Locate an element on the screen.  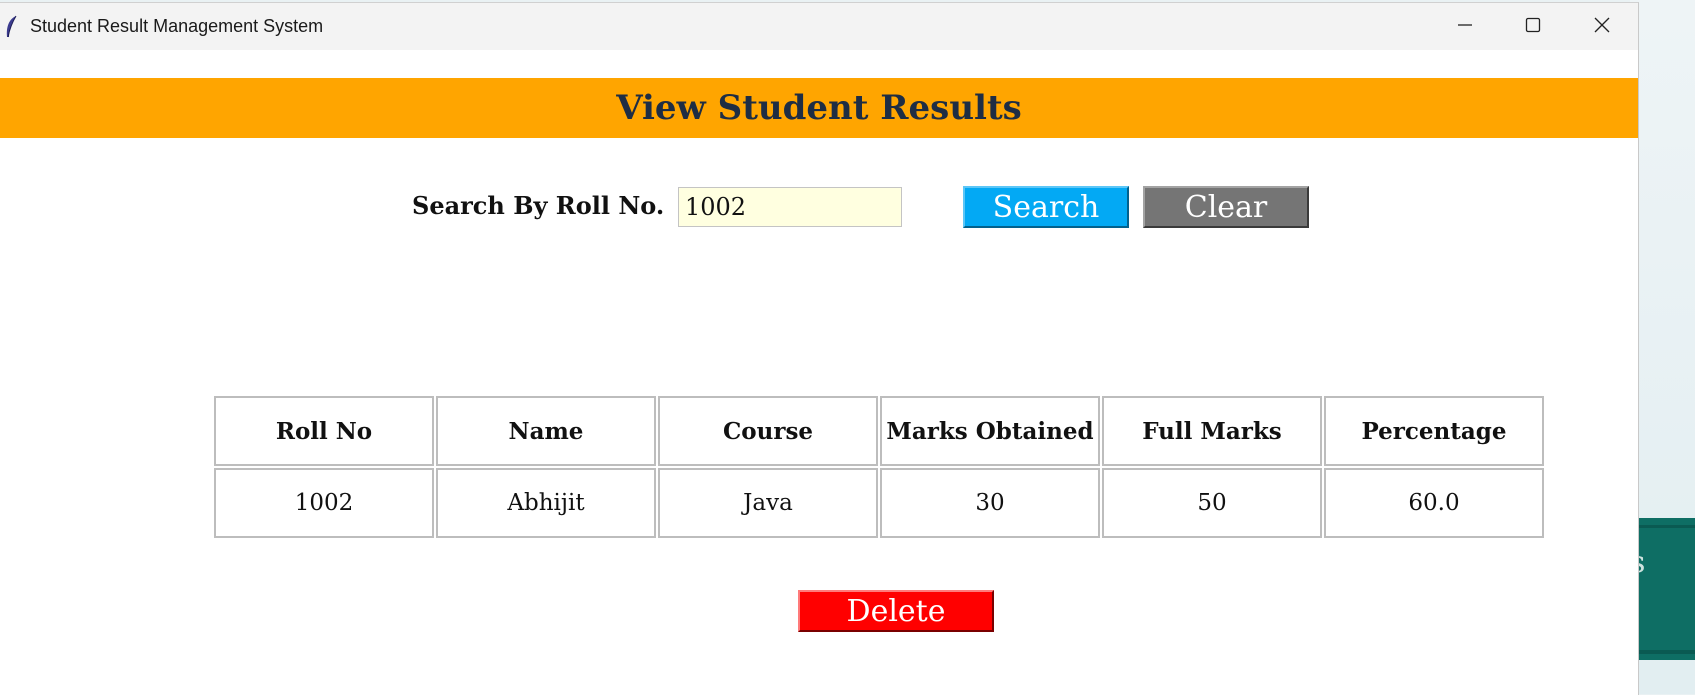
title-bar: Student Result Management System is located at coordinates (819, 26).